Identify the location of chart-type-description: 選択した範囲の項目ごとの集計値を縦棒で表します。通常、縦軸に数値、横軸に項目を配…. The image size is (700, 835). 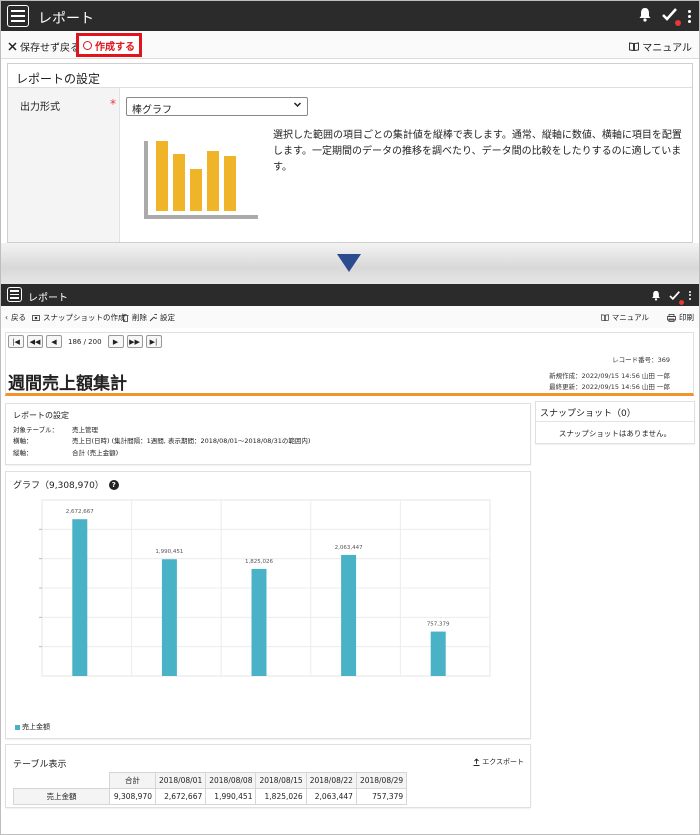
(477, 151).